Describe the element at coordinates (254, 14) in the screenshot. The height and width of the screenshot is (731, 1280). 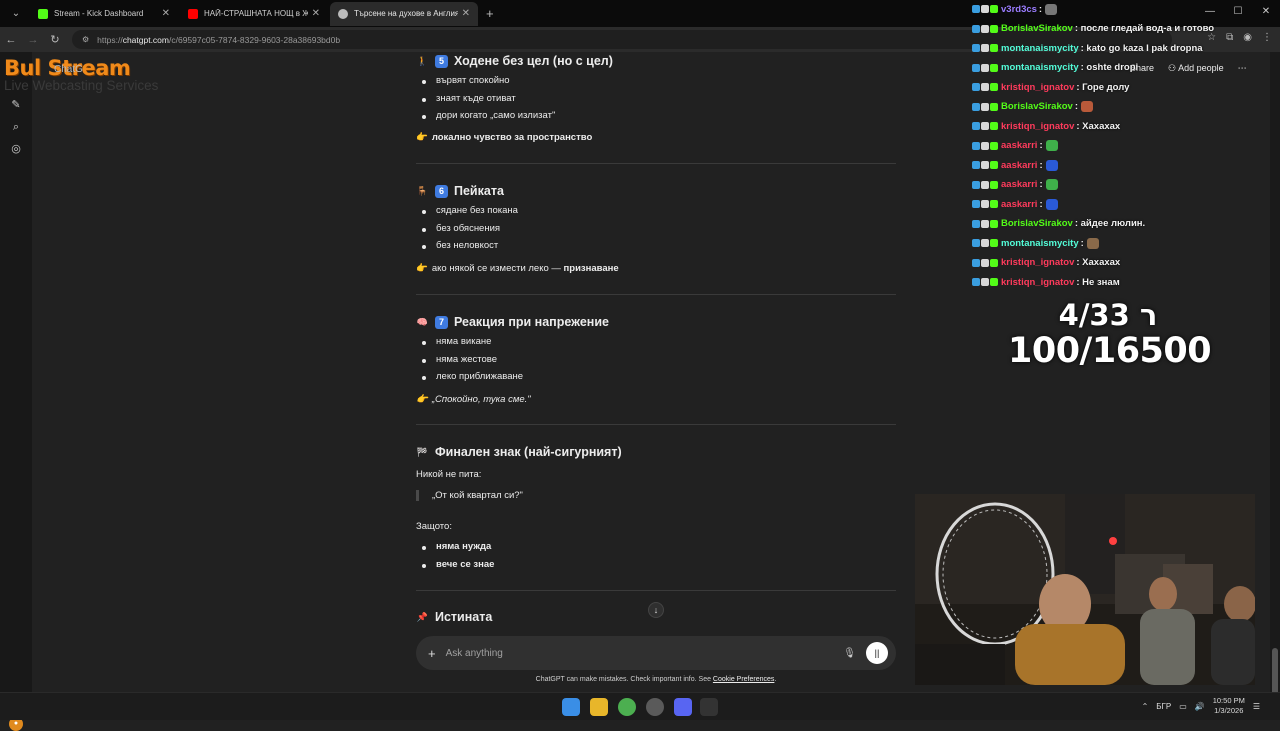
I see `tab-youtube: НАЙ-СТРАШНАТА НОЩ в Жив ✕` at that location.